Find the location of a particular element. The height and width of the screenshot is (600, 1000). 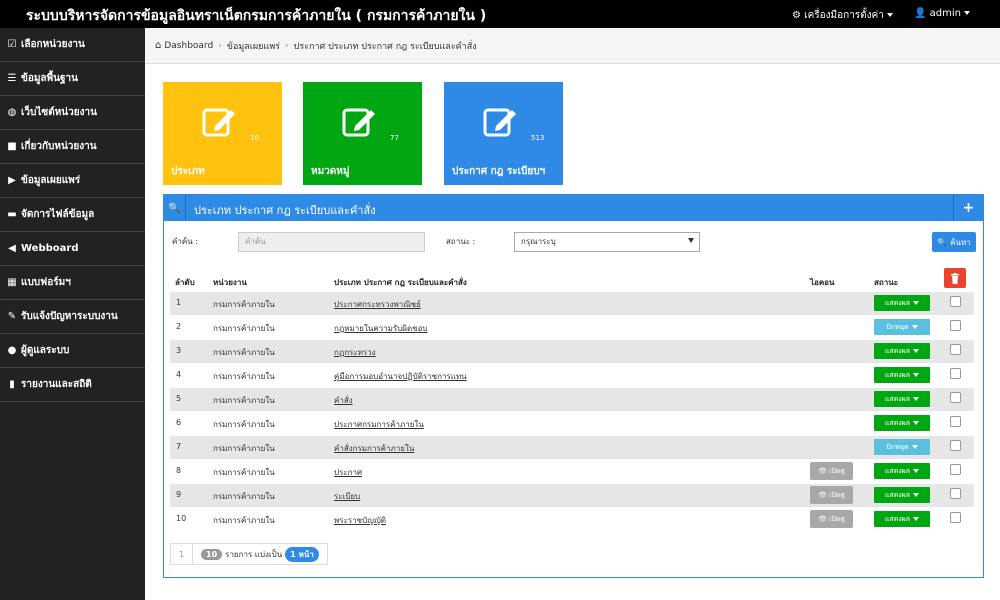

sidebar-item-label: ผู้ดูแลระบบ is located at coordinates (45, 350).